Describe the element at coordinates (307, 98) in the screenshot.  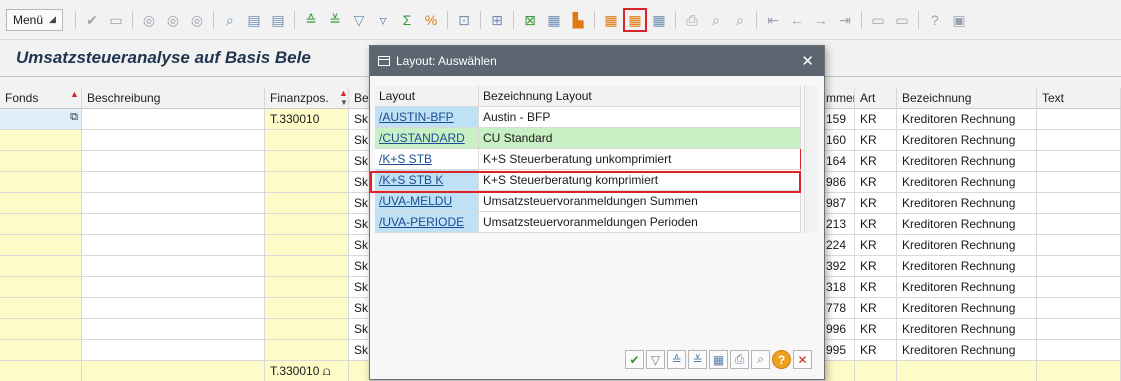
I see `col-header-finanzpos: Finanzpos. ▲ ▼` at that location.